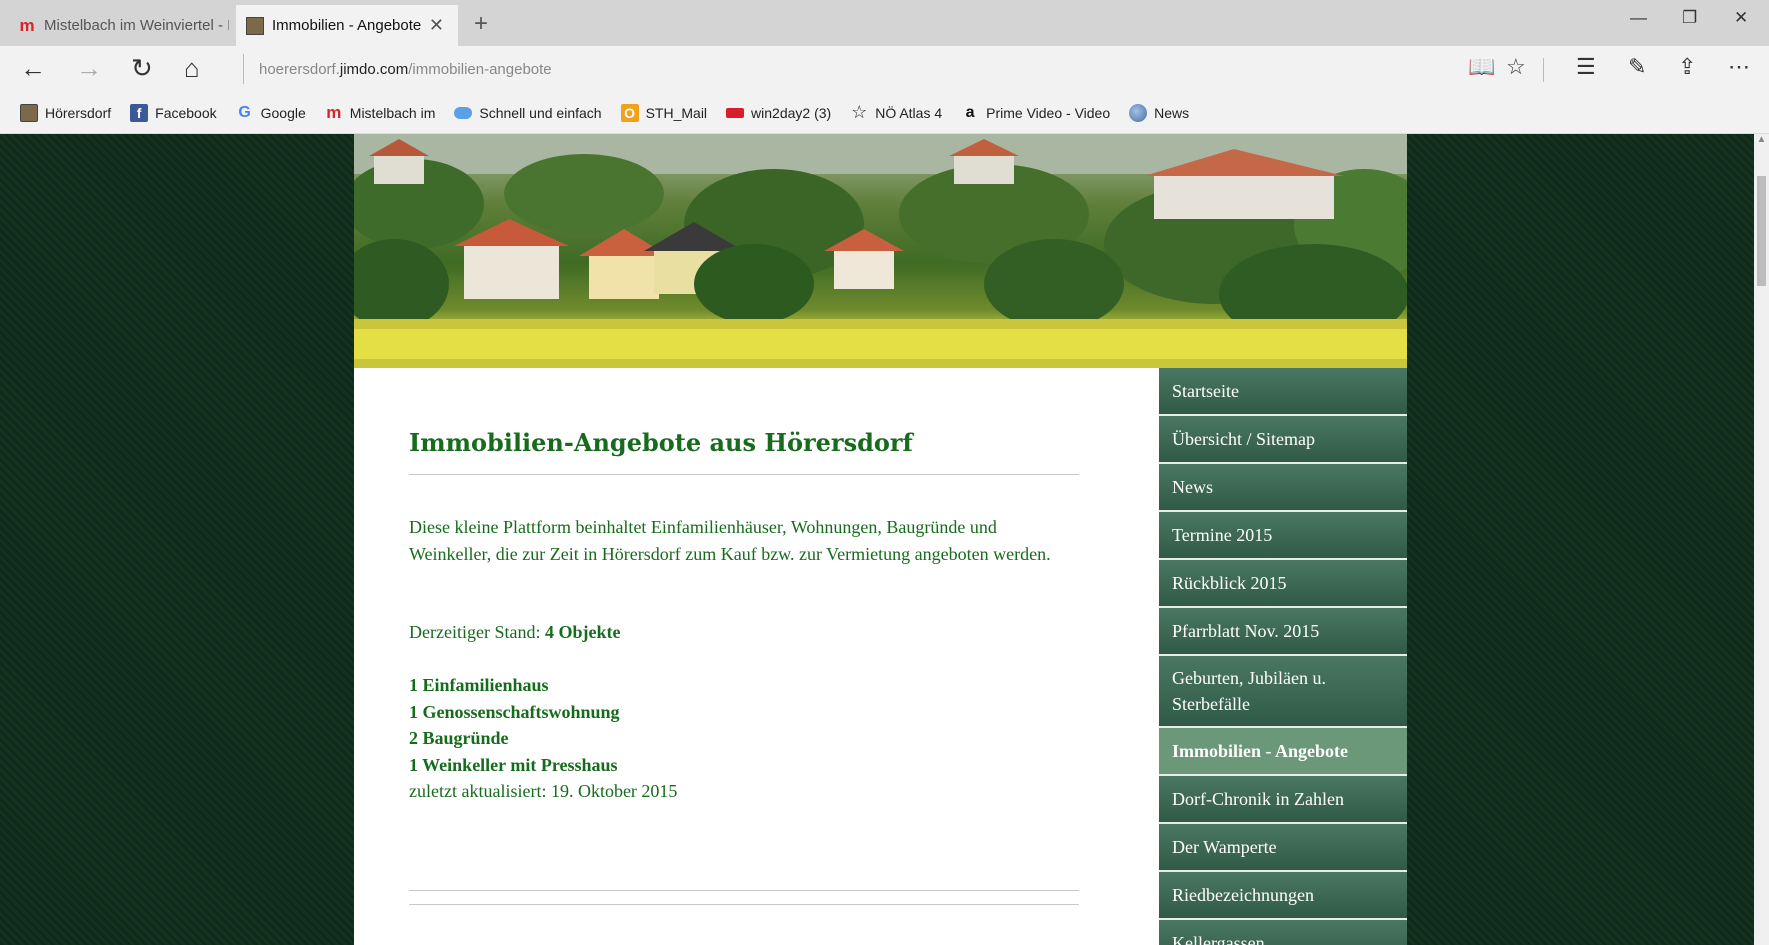  I want to click on header-image-village, so click(880, 251).